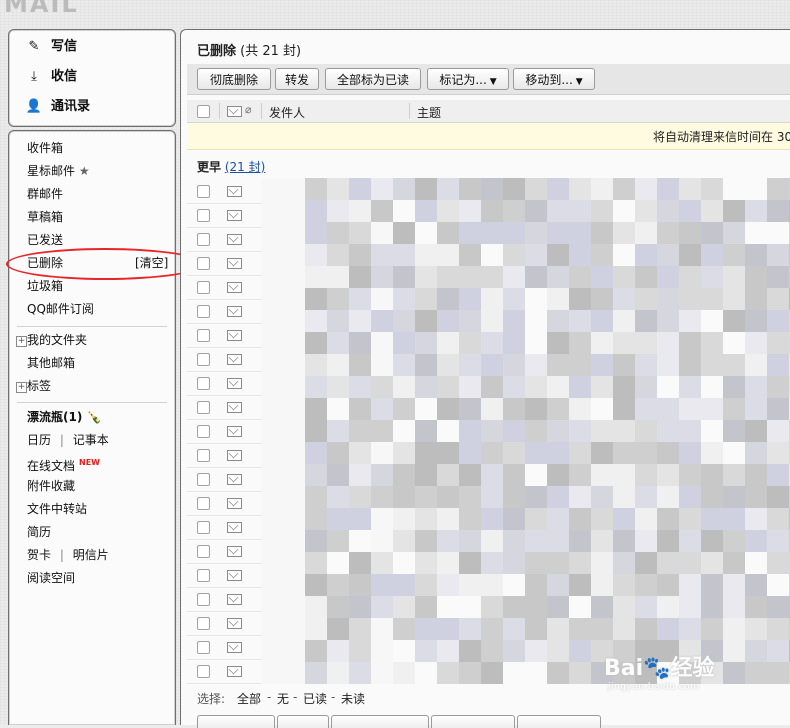 The width and height of the screenshot is (790, 728). Describe the element at coordinates (45, 286) in the screenshot. I see `folder-spam: 垃圾箱` at that location.